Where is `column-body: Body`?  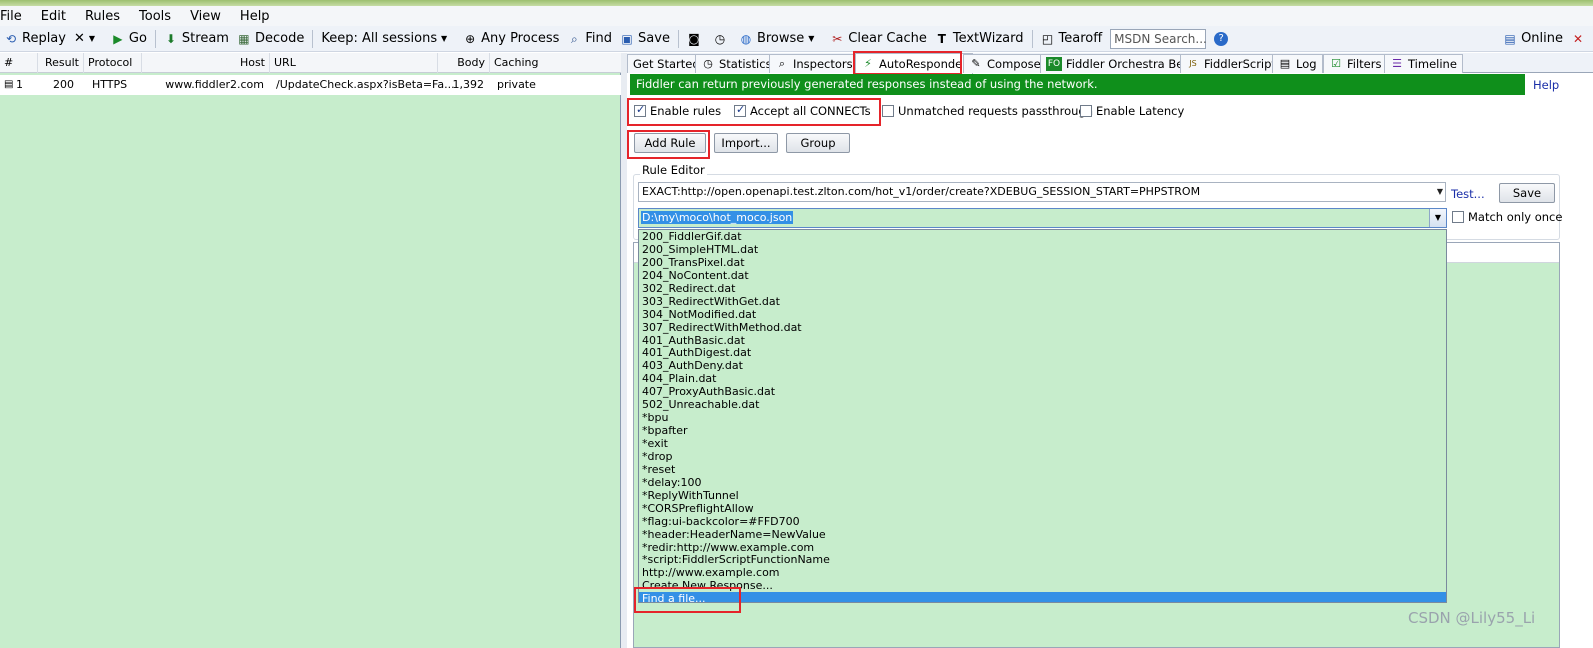
column-body: Body is located at coordinates (464, 63).